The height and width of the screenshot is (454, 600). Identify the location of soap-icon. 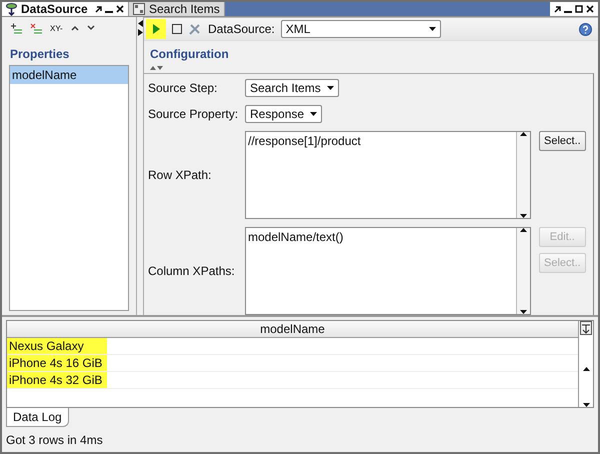
(139, 9).